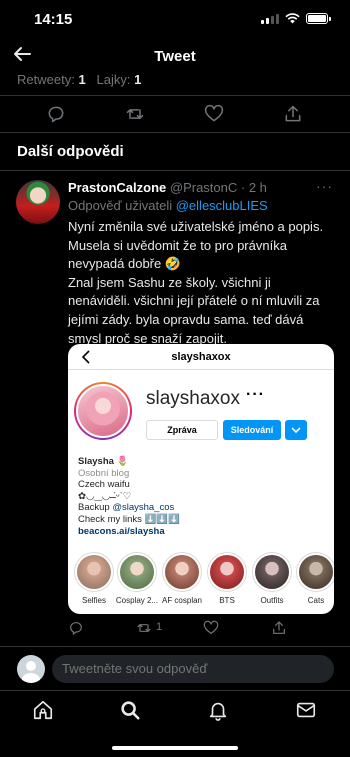 The height and width of the screenshot is (757, 350). Describe the element at coordinates (167, 187) in the screenshot. I see `author-line: PrastonCalzone @PrastonC · 2 h` at that location.